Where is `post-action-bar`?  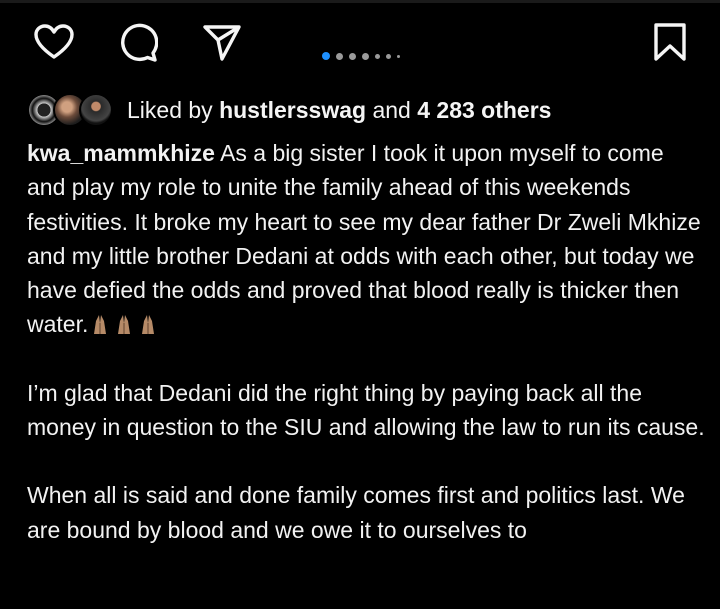 post-action-bar is located at coordinates (360, 42).